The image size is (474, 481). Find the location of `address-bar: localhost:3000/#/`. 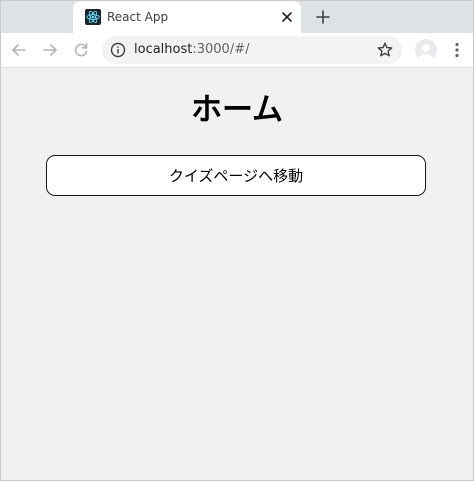

address-bar: localhost:3000/#/ is located at coordinates (252, 50).